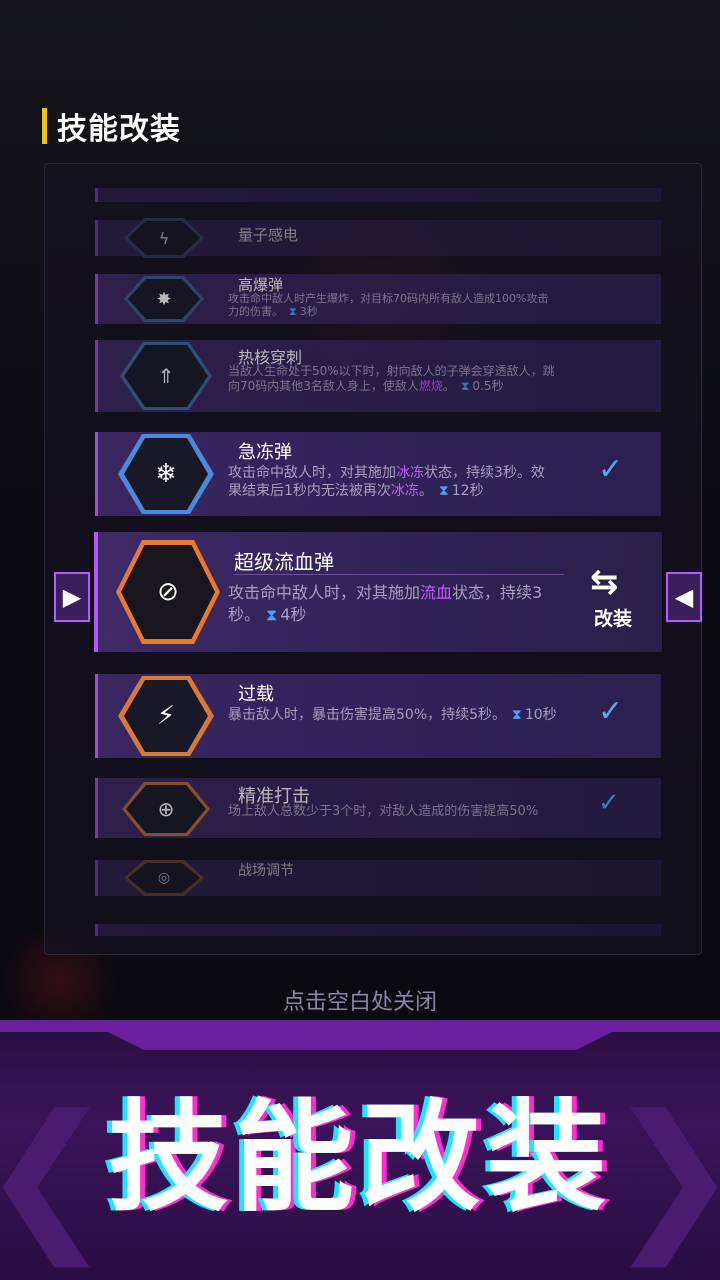 The width and height of the screenshot is (720, 1280). What do you see at coordinates (385, 603) in the screenshot?
I see `skill-description: 攻击命中敌人时，对其施加流血状态，持续3秒。 ⧗ 4秒` at bounding box center [385, 603].